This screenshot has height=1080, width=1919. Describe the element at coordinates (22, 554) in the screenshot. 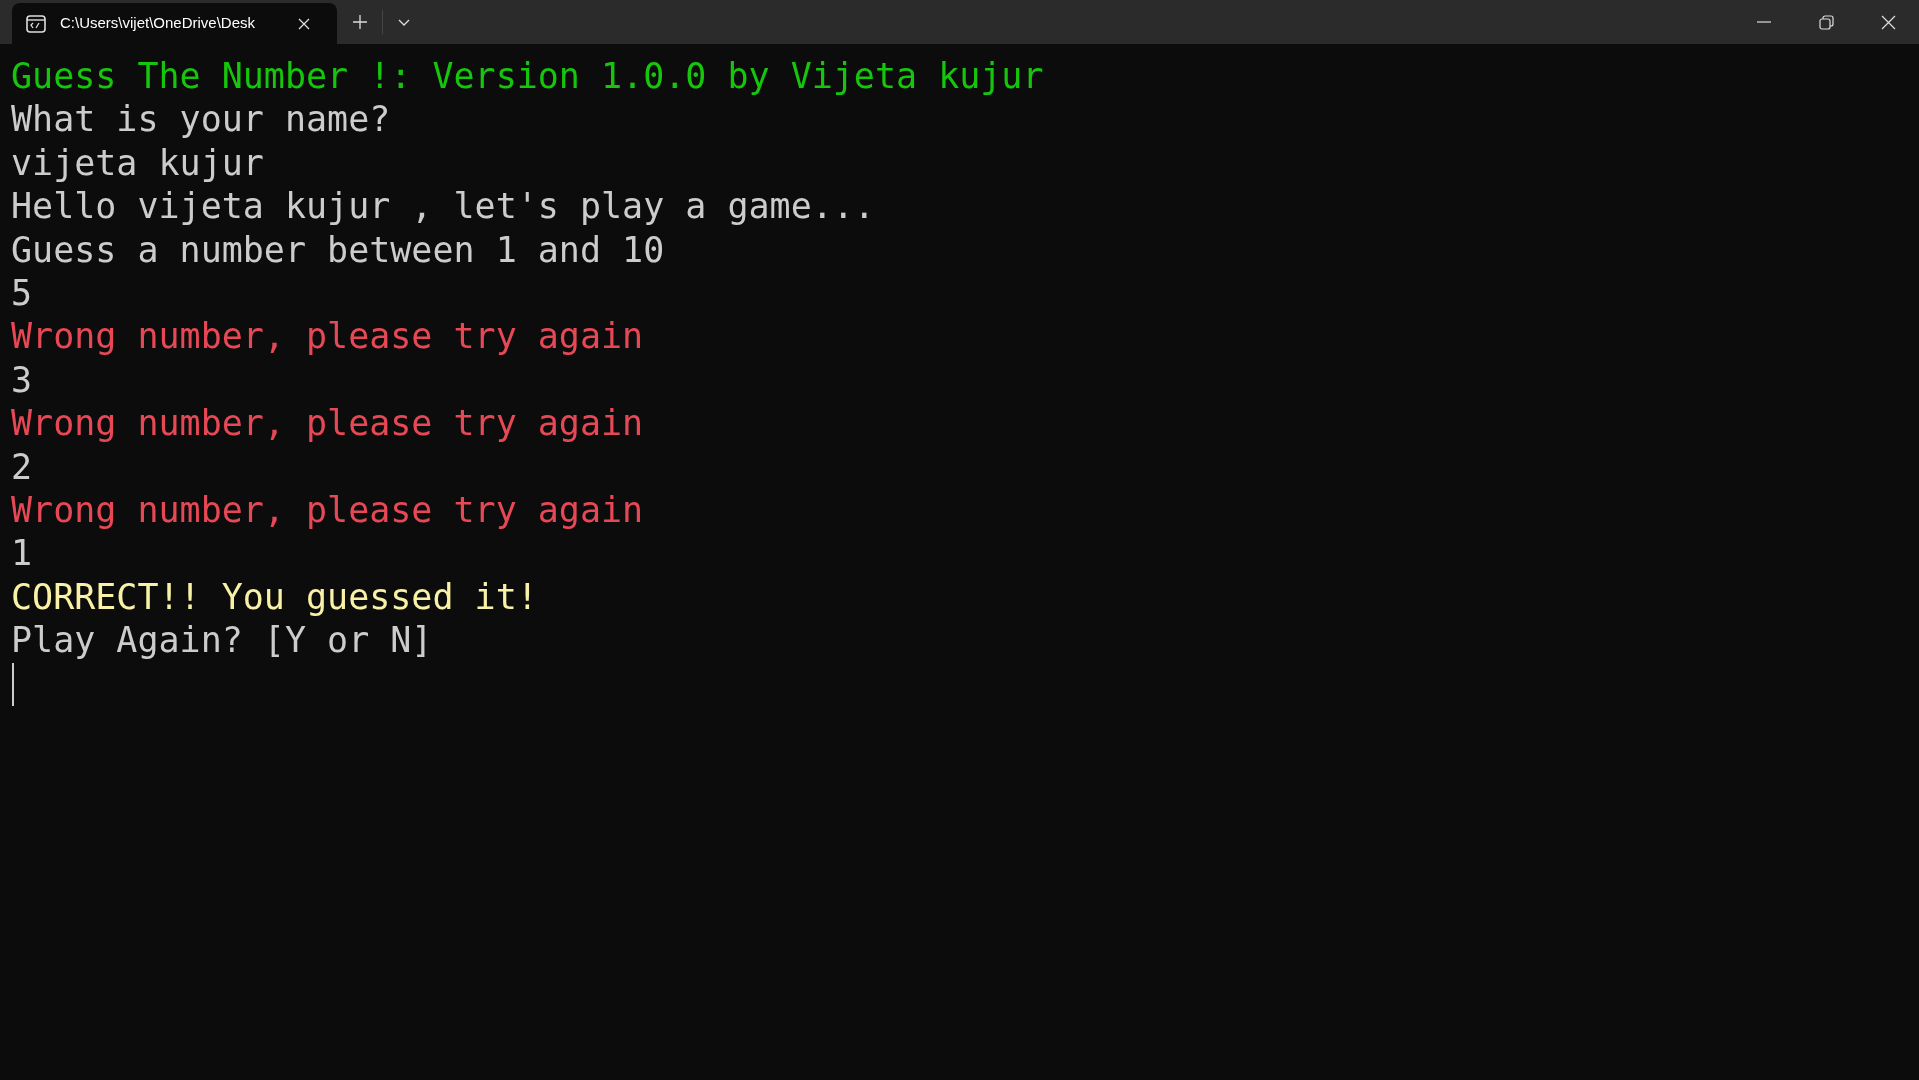

I see `user-input-text: 1` at that location.